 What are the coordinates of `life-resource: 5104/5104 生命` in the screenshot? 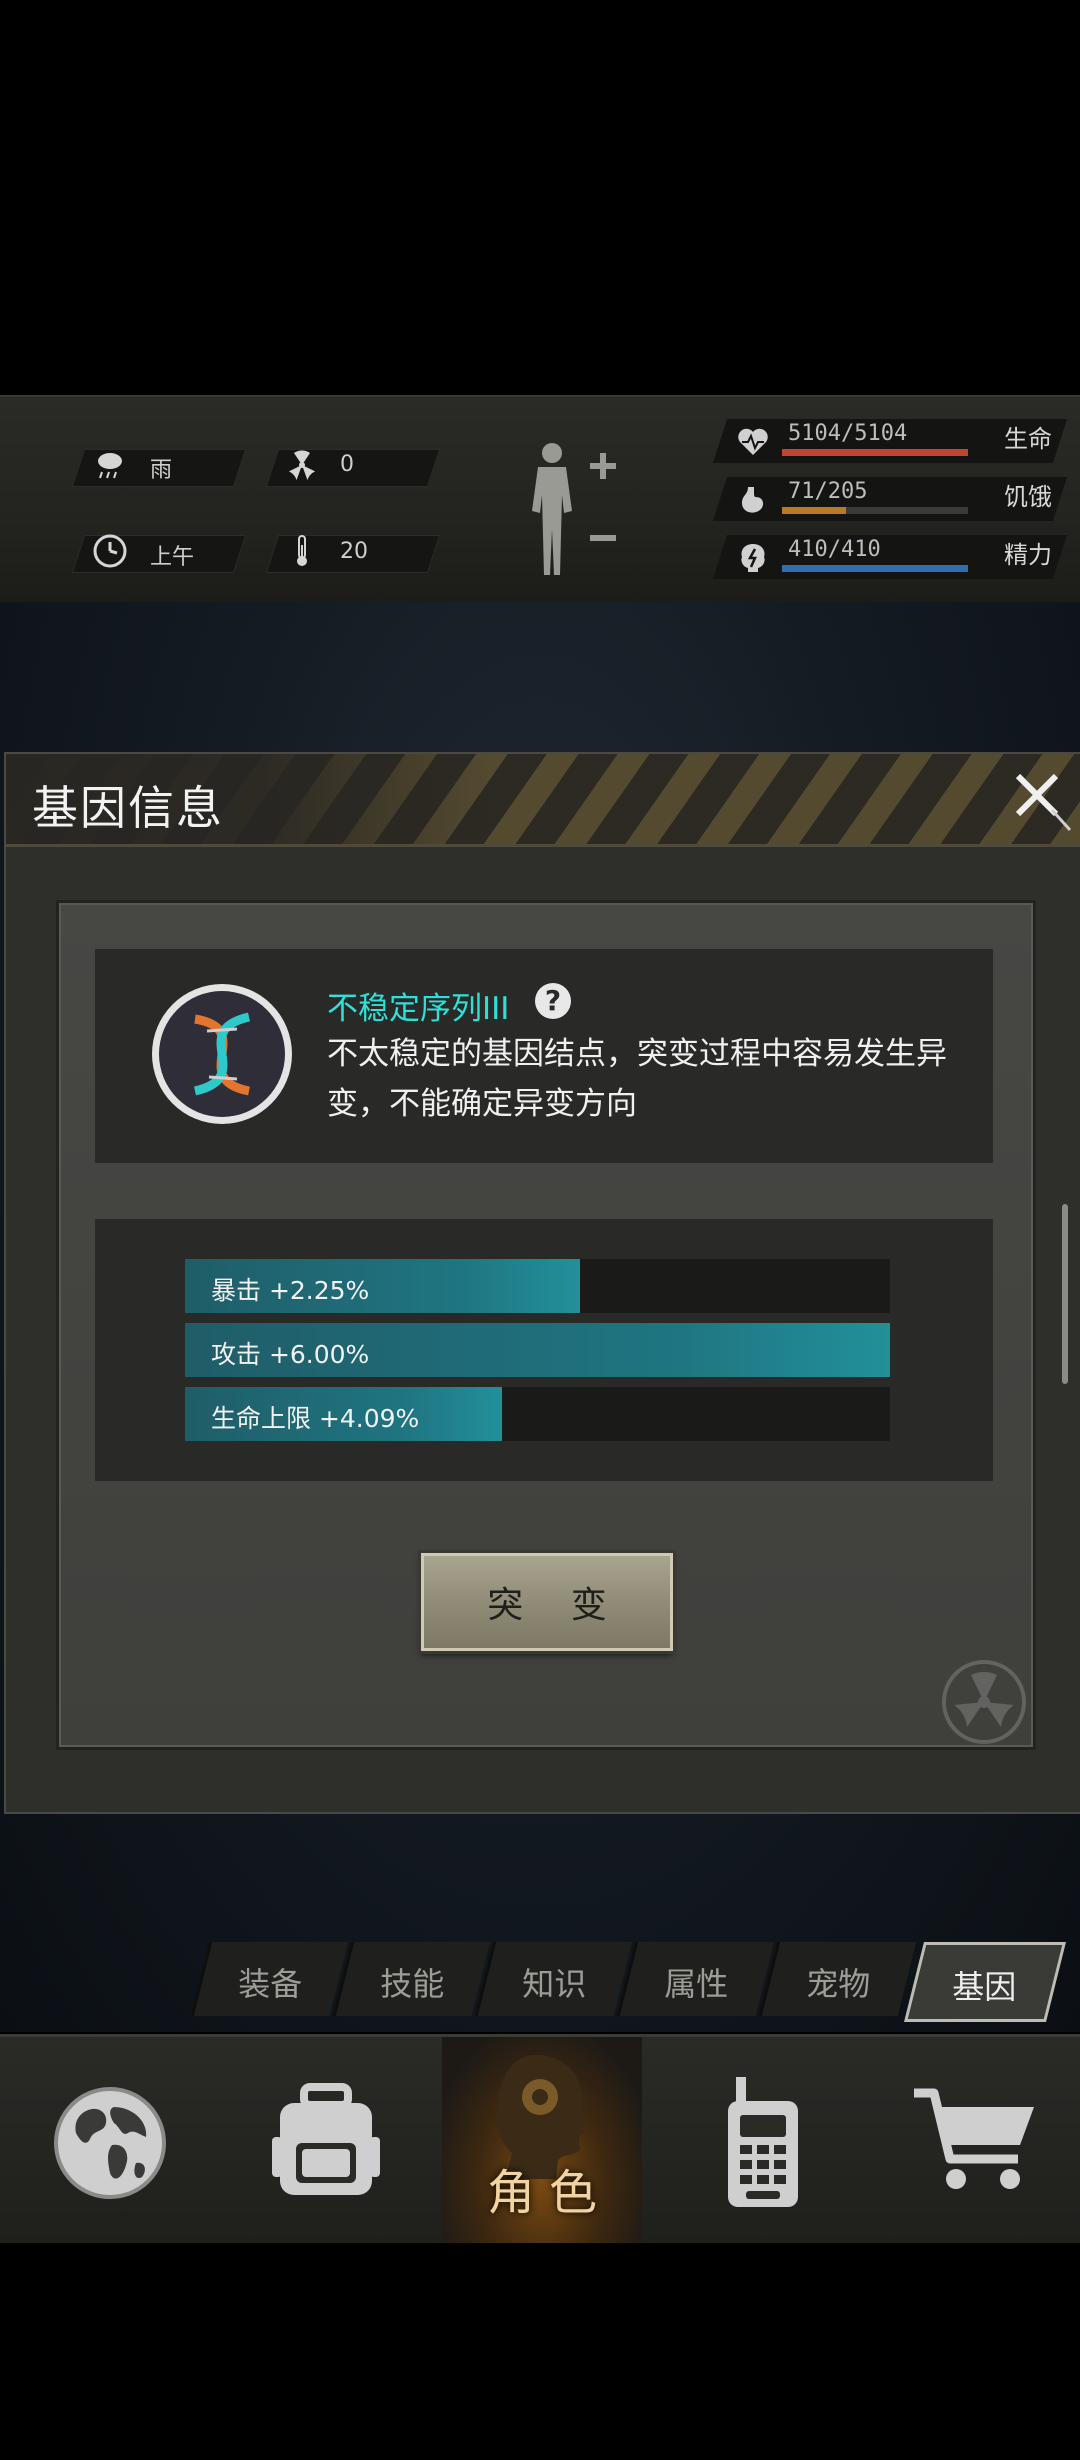 It's located at (890, 441).